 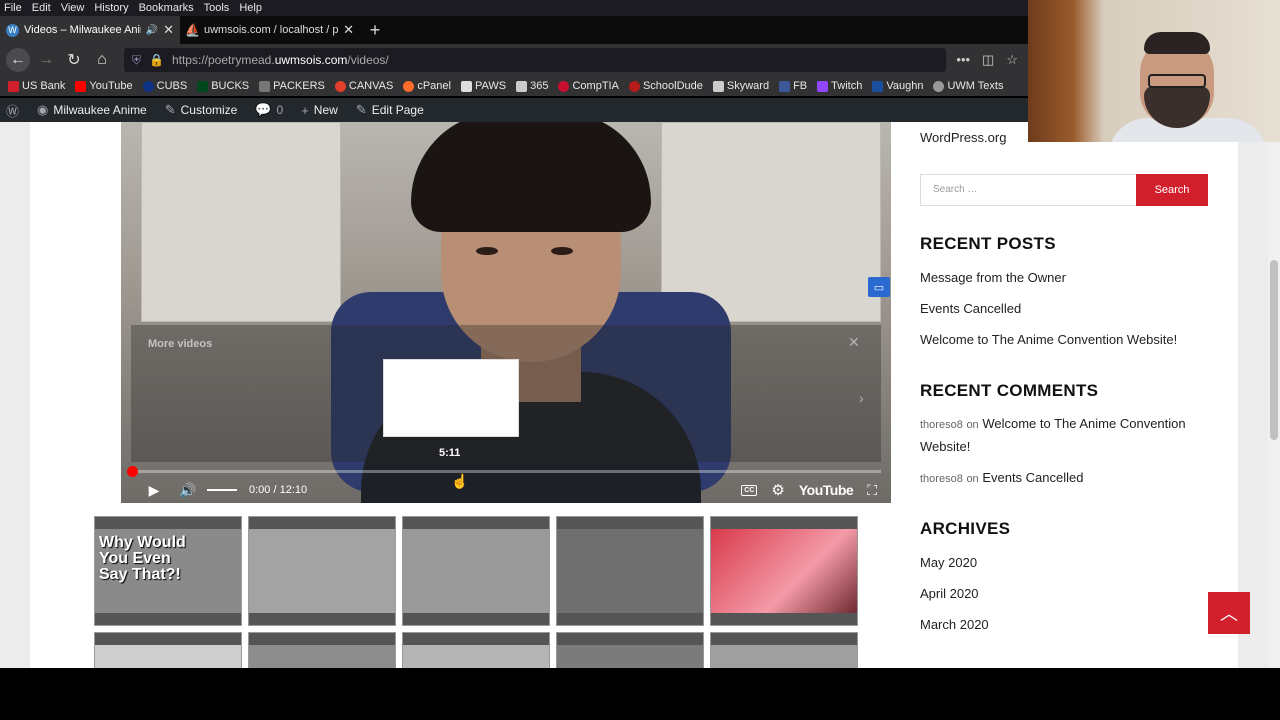 What do you see at coordinates (132, 471) in the screenshot?
I see `progress-scrubber` at bounding box center [132, 471].